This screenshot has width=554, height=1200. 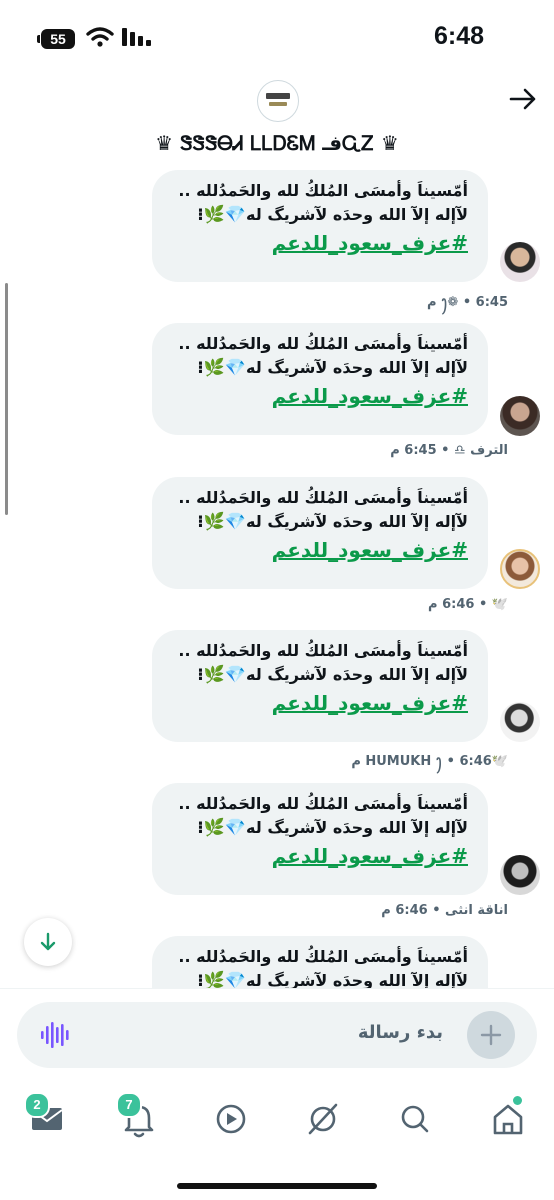 What do you see at coordinates (400, 1032) in the screenshot?
I see `message-input: بدء رسالة` at bounding box center [400, 1032].